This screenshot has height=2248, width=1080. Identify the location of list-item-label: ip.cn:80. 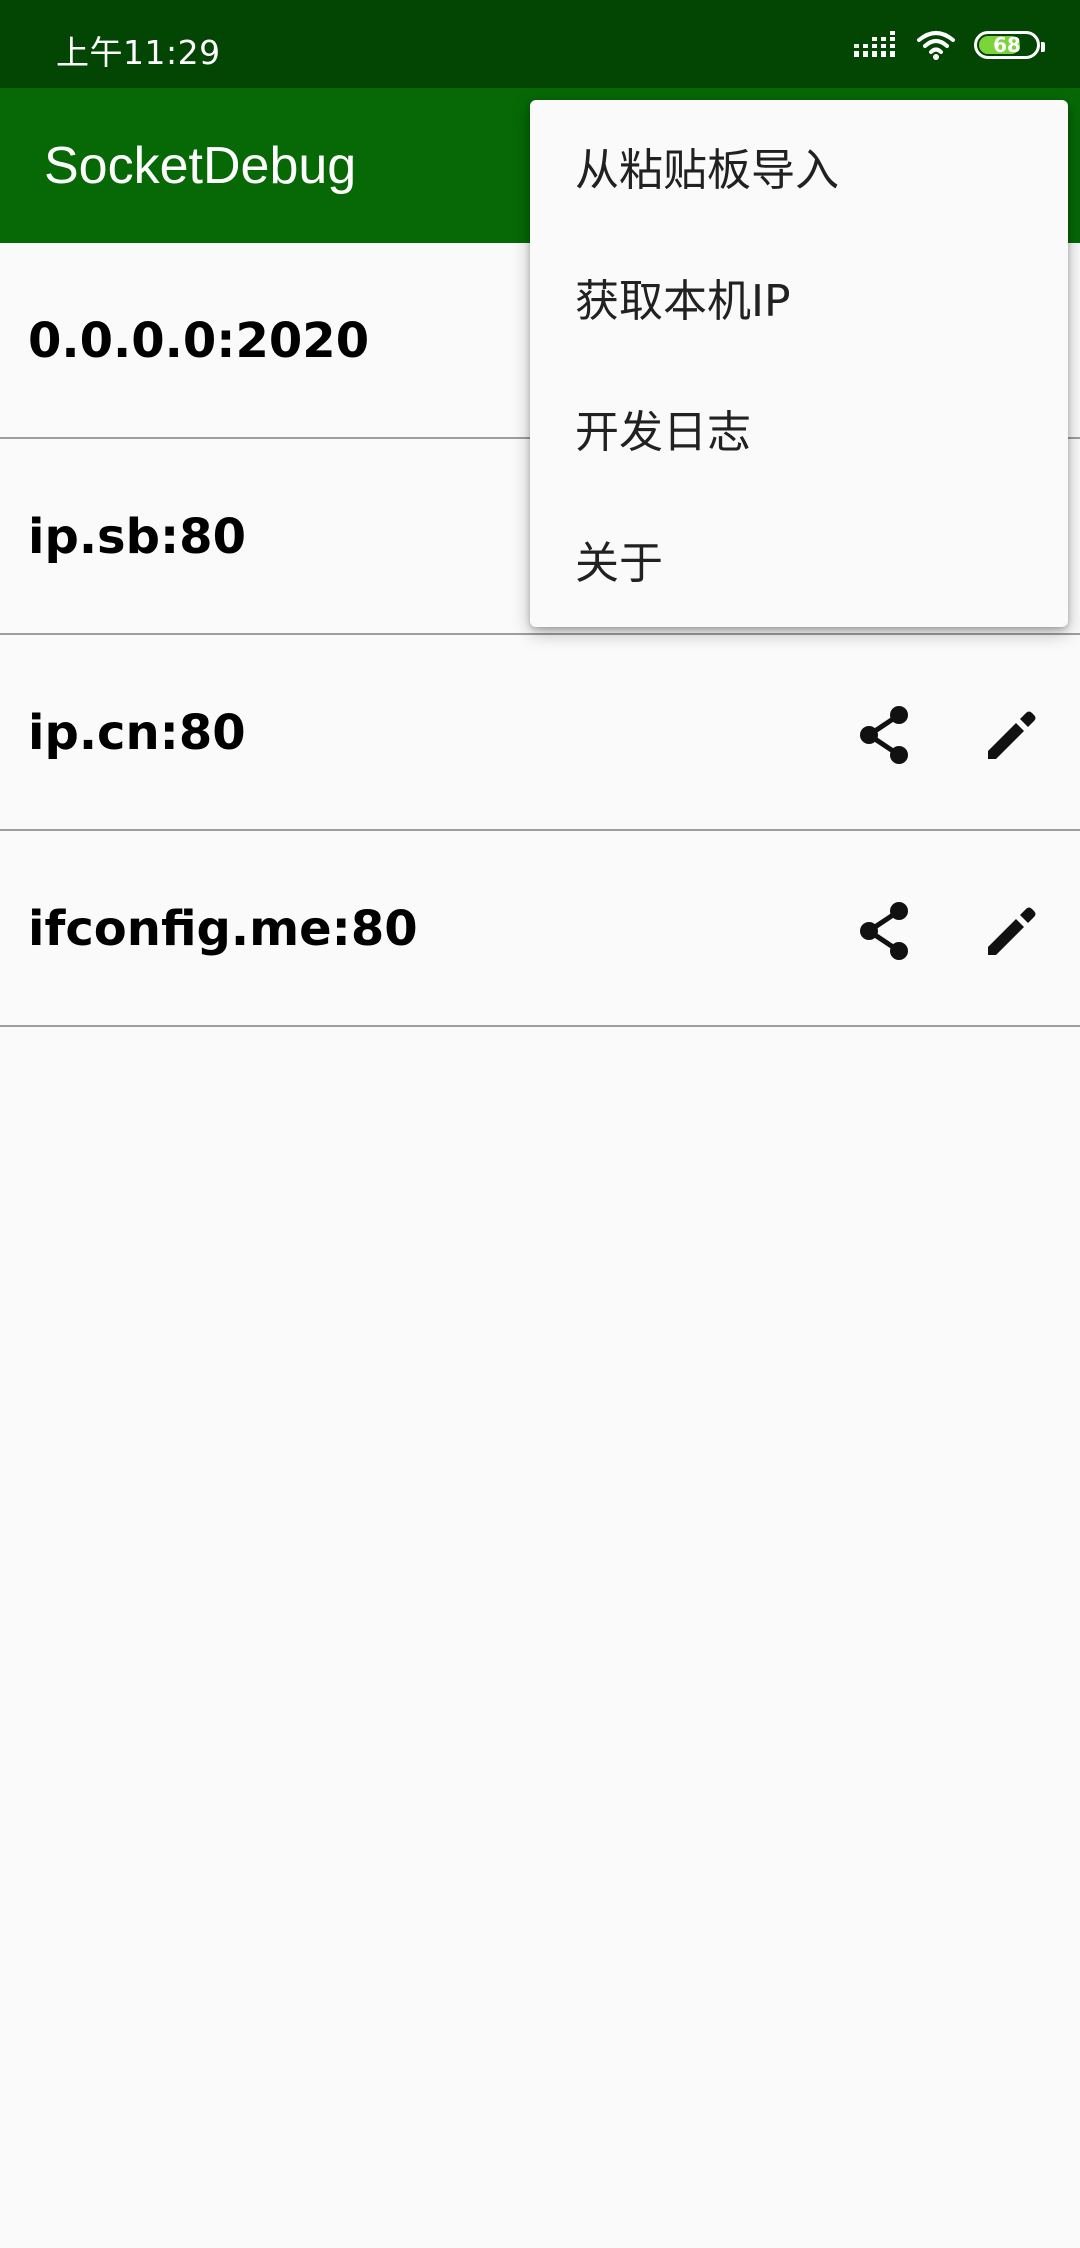
(137, 733).